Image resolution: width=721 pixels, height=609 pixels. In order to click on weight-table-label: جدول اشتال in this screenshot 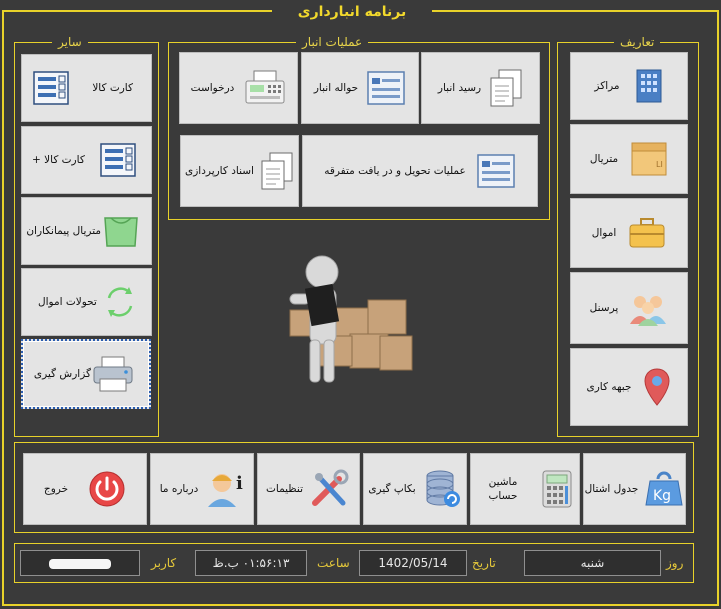, I will do `click(611, 489)`.